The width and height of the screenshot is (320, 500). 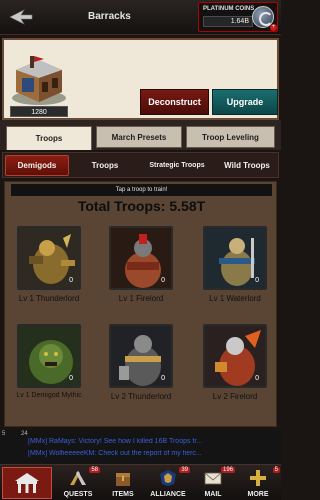 I want to click on nav-label: ALLIANCE, so click(x=168, y=494).